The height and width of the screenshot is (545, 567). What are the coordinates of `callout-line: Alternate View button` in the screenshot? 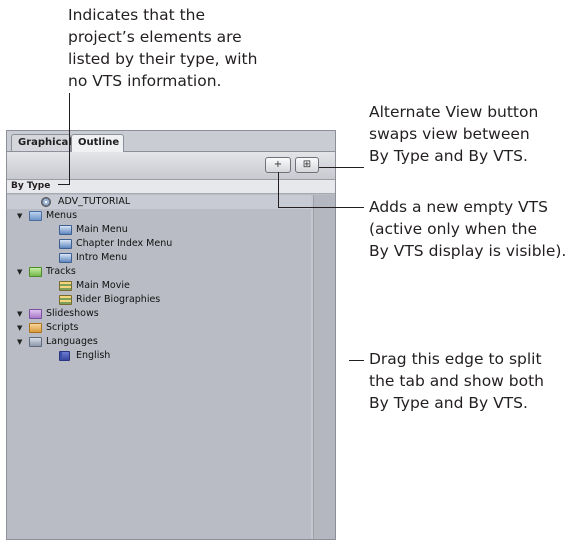 It's located at (454, 112).